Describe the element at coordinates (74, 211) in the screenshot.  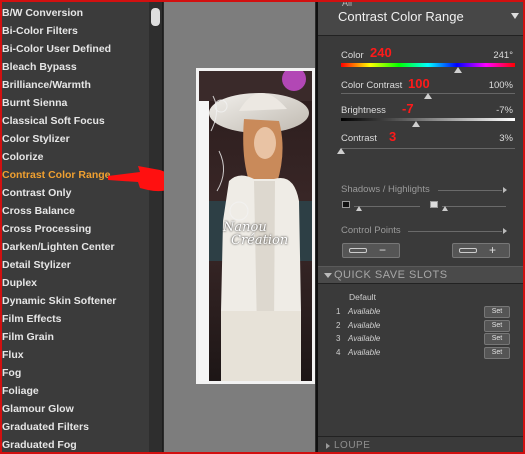
I see `filter-item: Cross Balance` at that location.